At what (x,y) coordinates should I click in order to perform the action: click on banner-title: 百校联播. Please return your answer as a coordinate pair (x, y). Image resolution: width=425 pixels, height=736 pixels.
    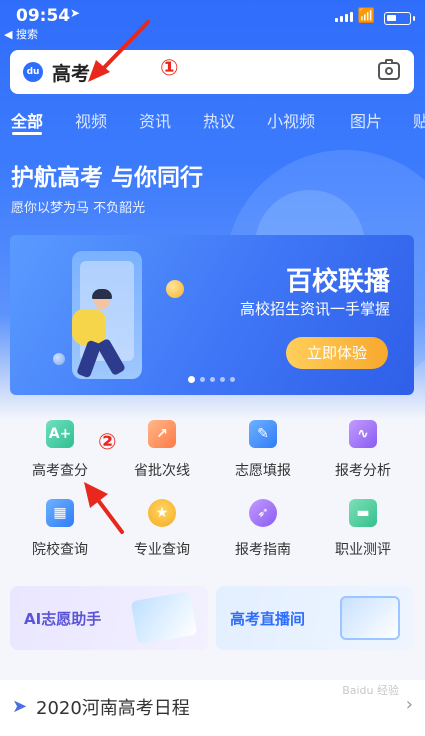
    Looking at the image, I should click on (337, 282).